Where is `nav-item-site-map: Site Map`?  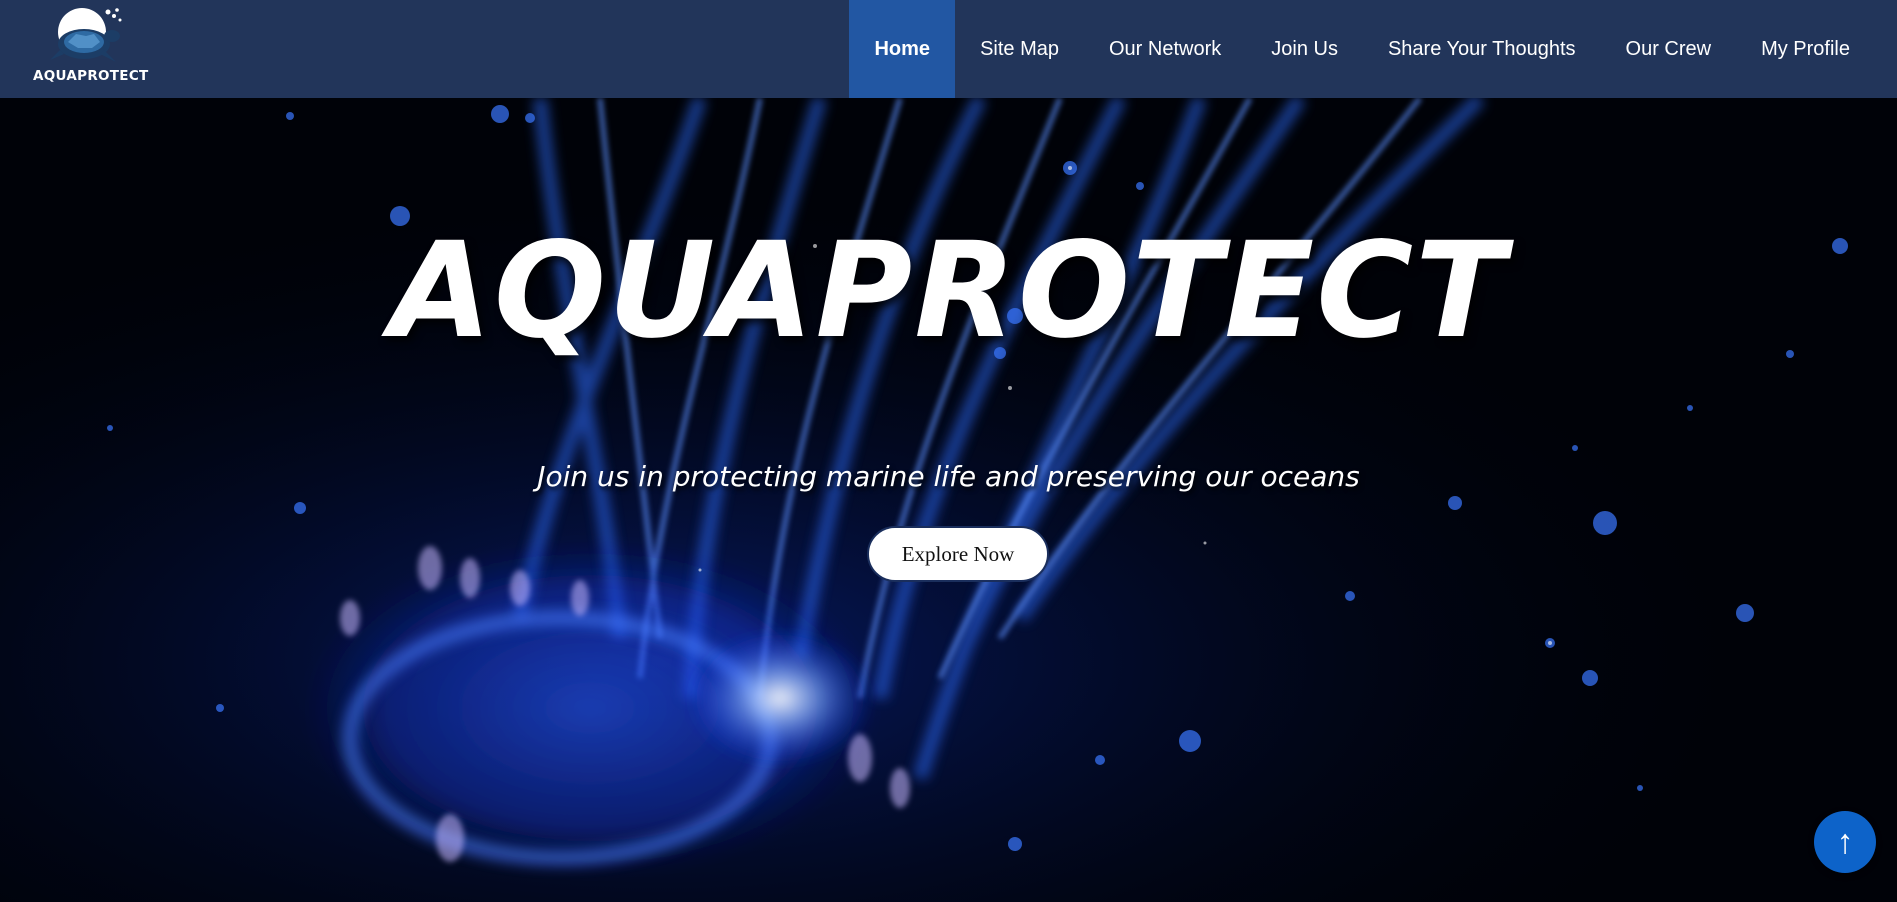 nav-item-site-map: Site Map is located at coordinates (1019, 49).